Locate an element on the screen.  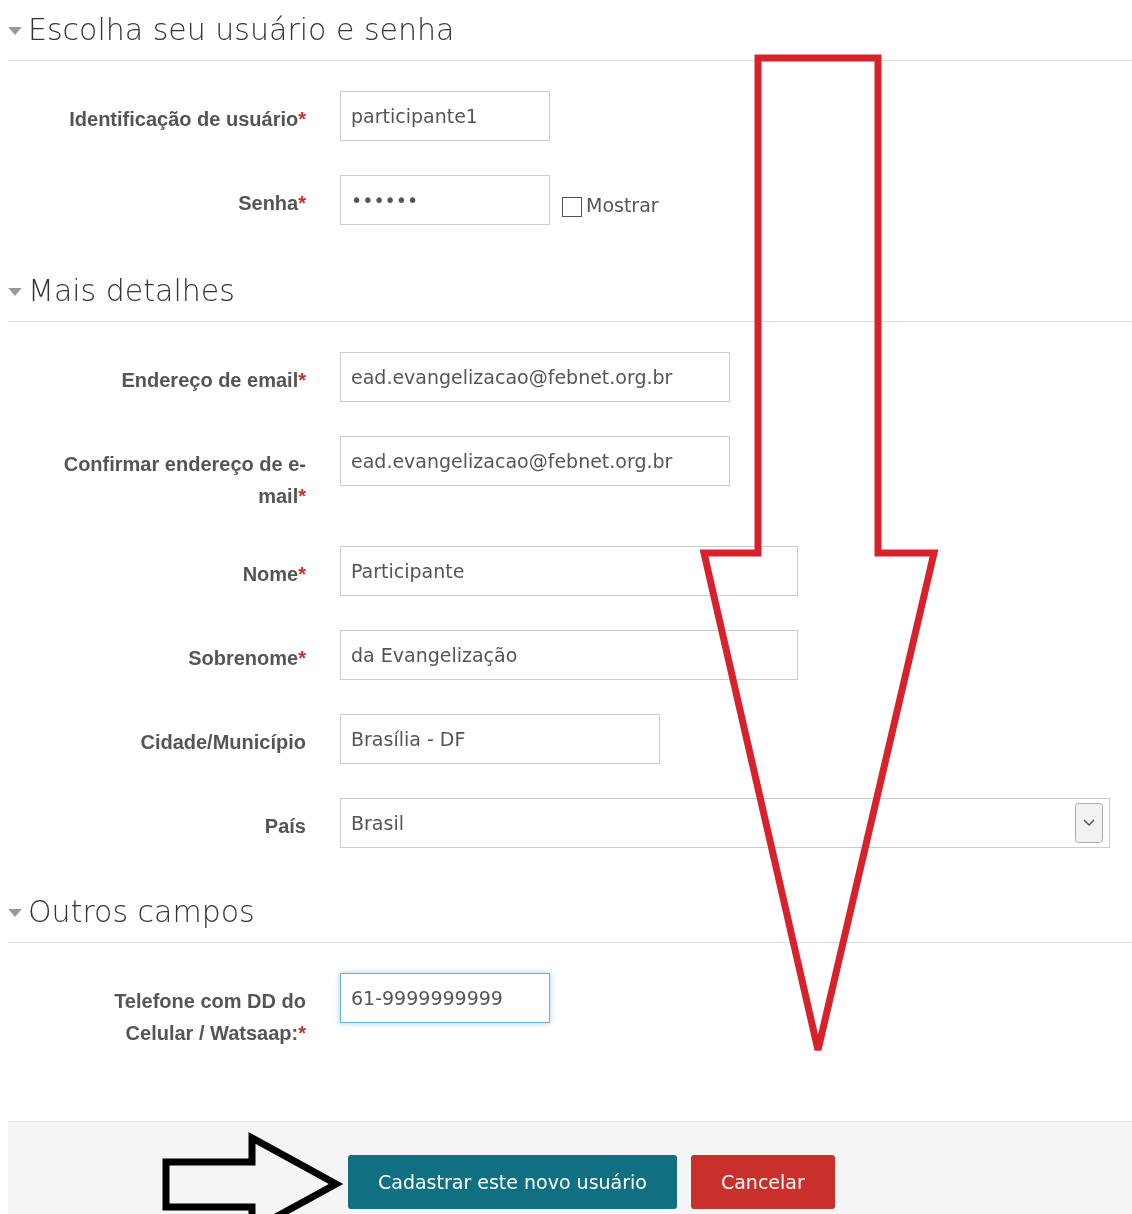
field-label: Nome* is located at coordinates (274, 574).